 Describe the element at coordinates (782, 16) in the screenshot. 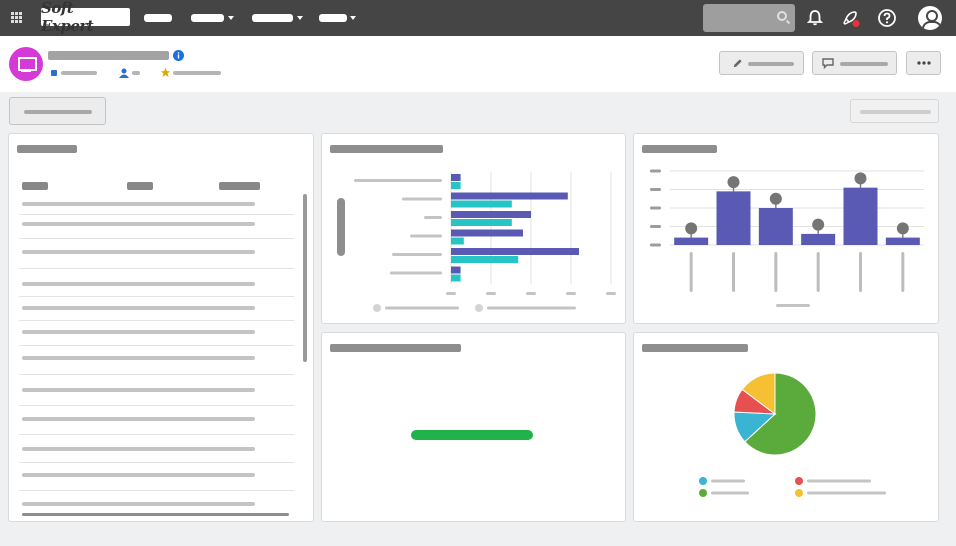

I see `search-icon` at that location.